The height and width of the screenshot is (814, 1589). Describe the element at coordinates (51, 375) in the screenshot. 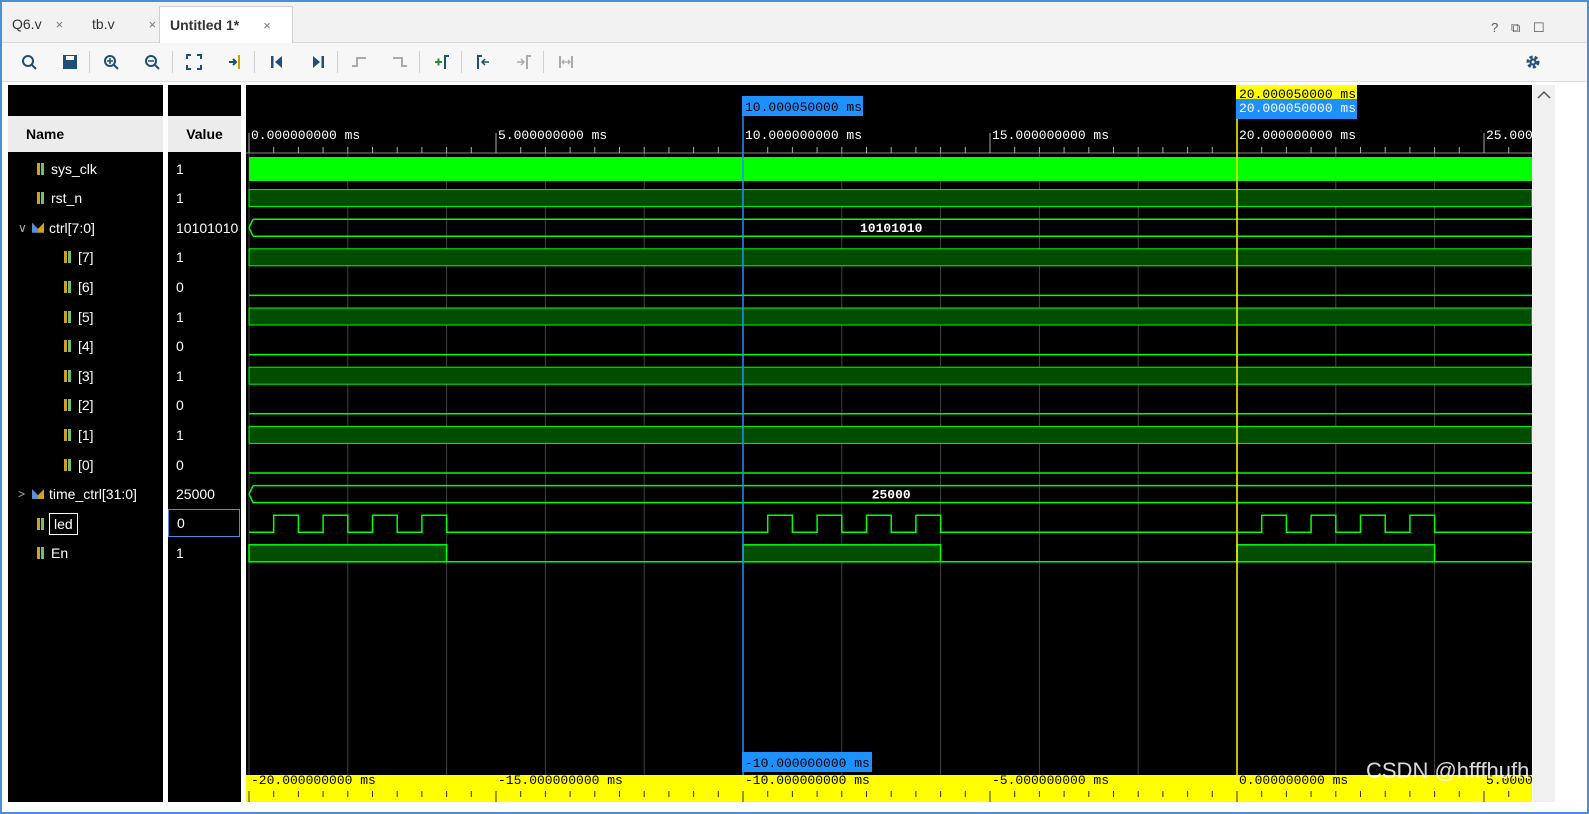

I see `signal-row: [3]` at that location.